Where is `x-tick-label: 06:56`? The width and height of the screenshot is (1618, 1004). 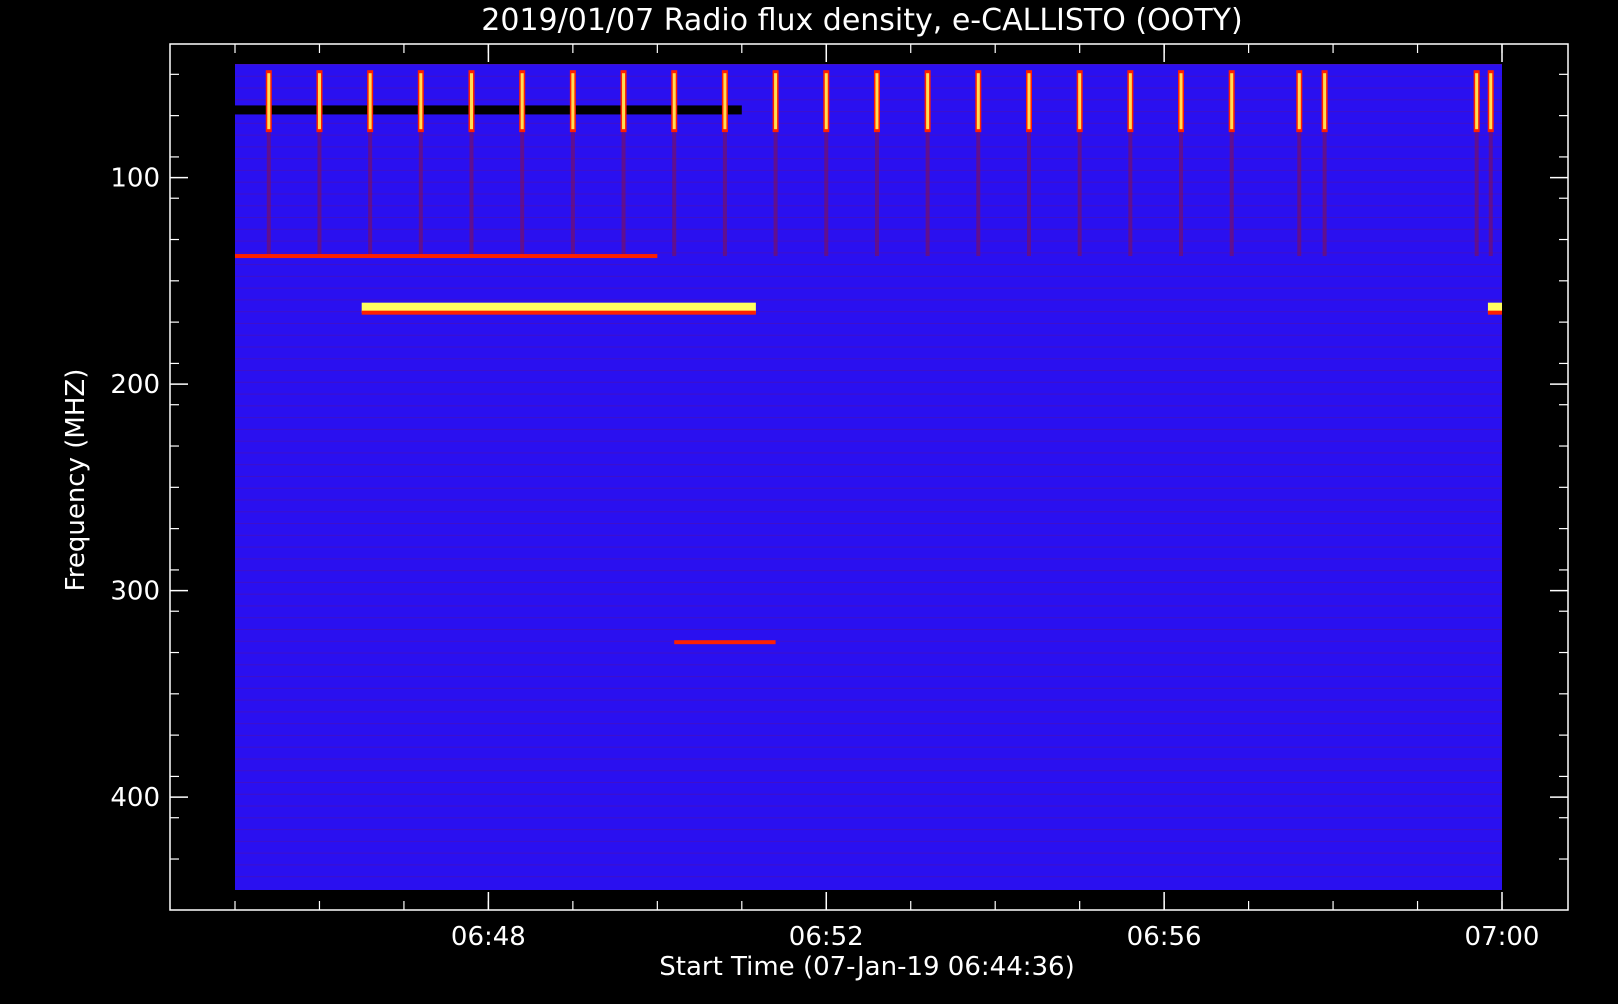 x-tick-label: 06:56 is located at coordinates (1164, 937).